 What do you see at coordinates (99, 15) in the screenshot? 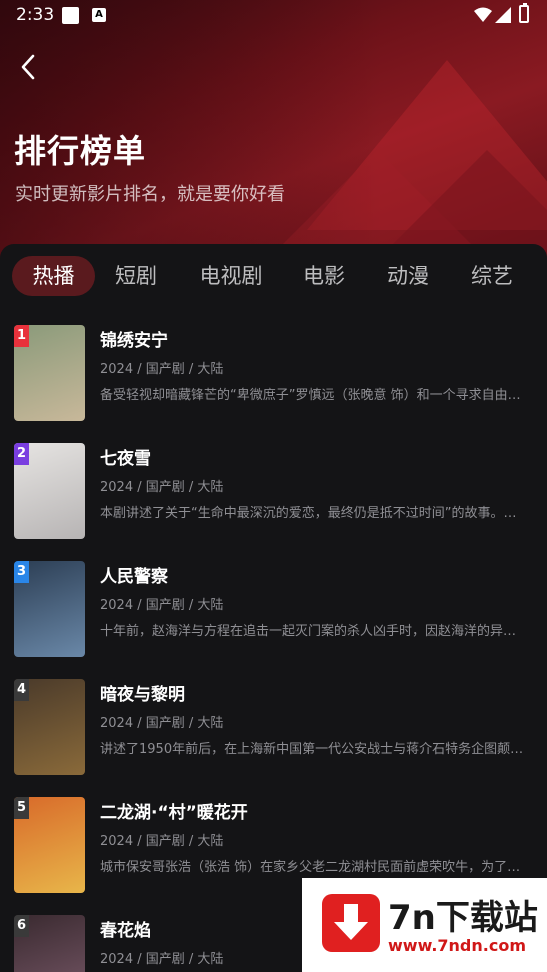
I see `a-badge-icon: A` at bounding box center [99, 15].